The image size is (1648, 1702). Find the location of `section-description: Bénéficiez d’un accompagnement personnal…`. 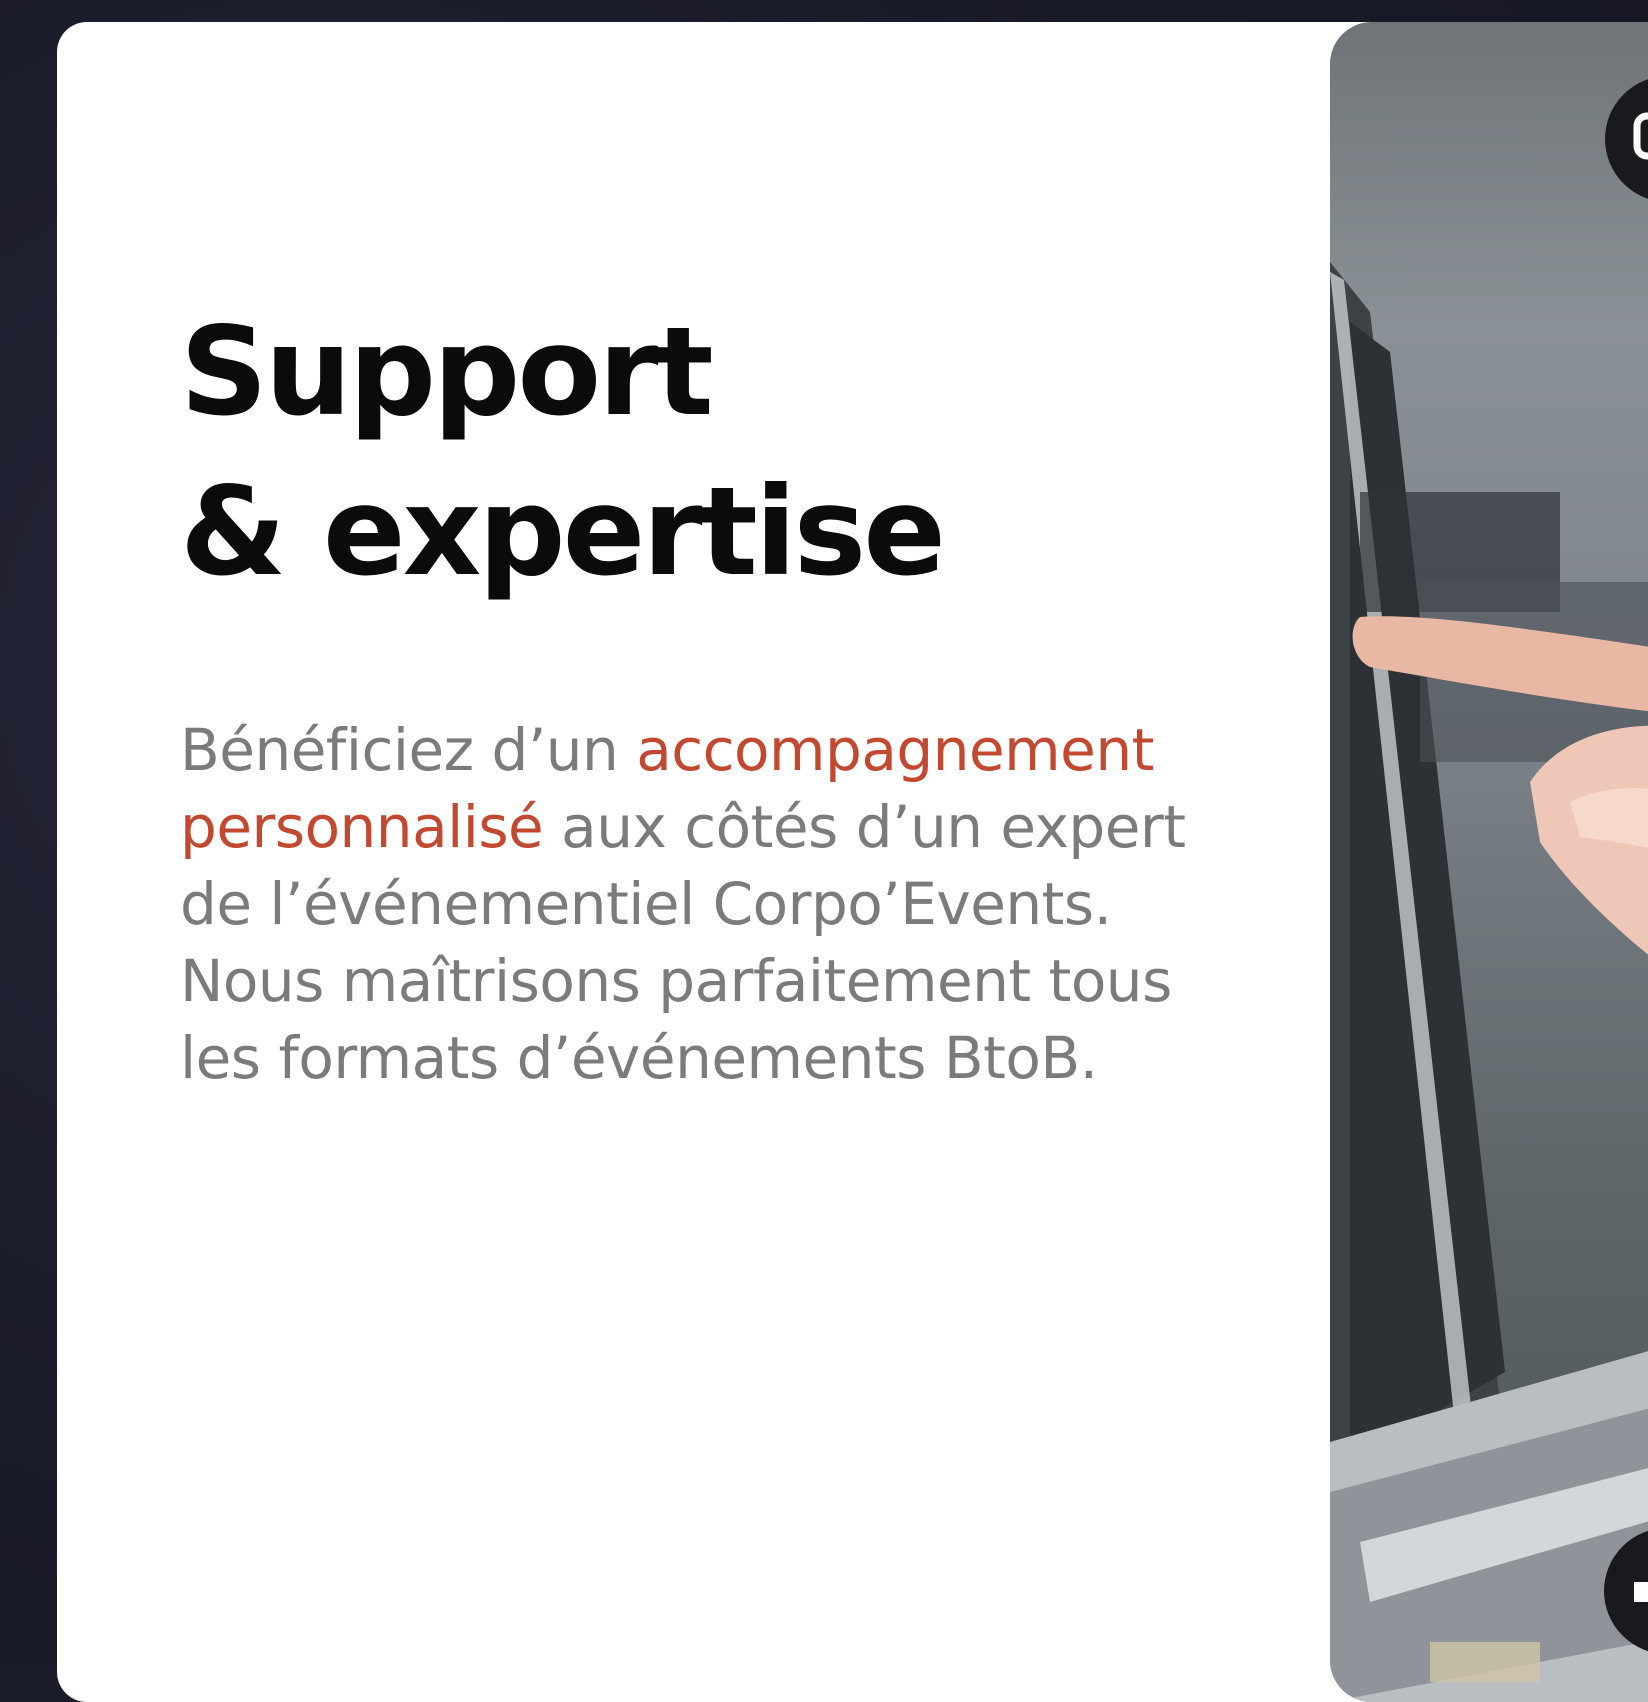

section-description: Bénéficiez d’un accompagnement personnal… is located at coordinates (685, 904).